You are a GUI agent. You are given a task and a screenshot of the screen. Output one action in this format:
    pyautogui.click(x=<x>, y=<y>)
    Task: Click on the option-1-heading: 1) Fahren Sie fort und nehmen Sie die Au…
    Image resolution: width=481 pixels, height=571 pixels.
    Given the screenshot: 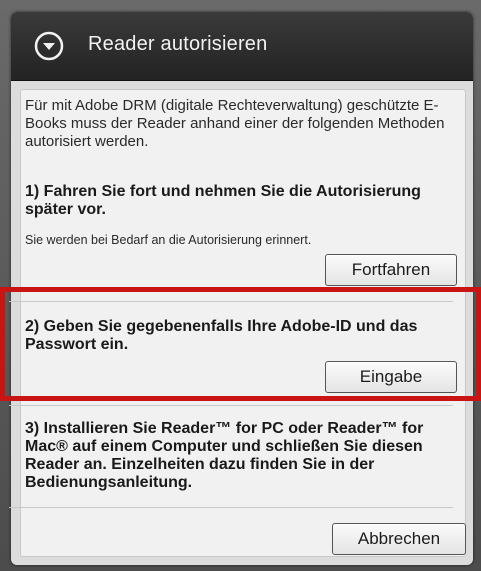 What is the action you would take?
    pyautogui.click(x=223, y=200)
    